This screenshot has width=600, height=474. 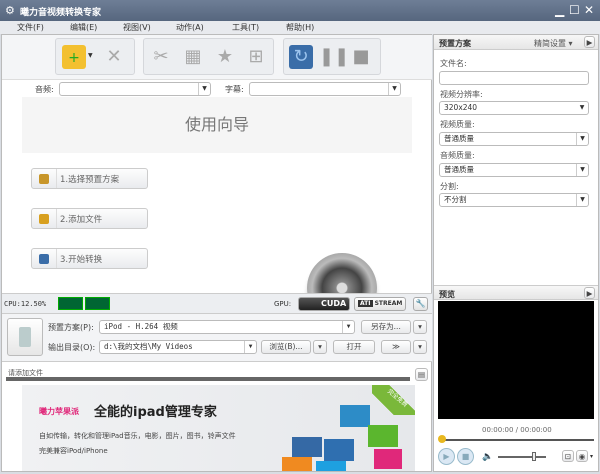 What do you see at coordinates (461, 107) in the screenshot?
I see `resolution-value: 320x240` at bounding box center [461, 107].